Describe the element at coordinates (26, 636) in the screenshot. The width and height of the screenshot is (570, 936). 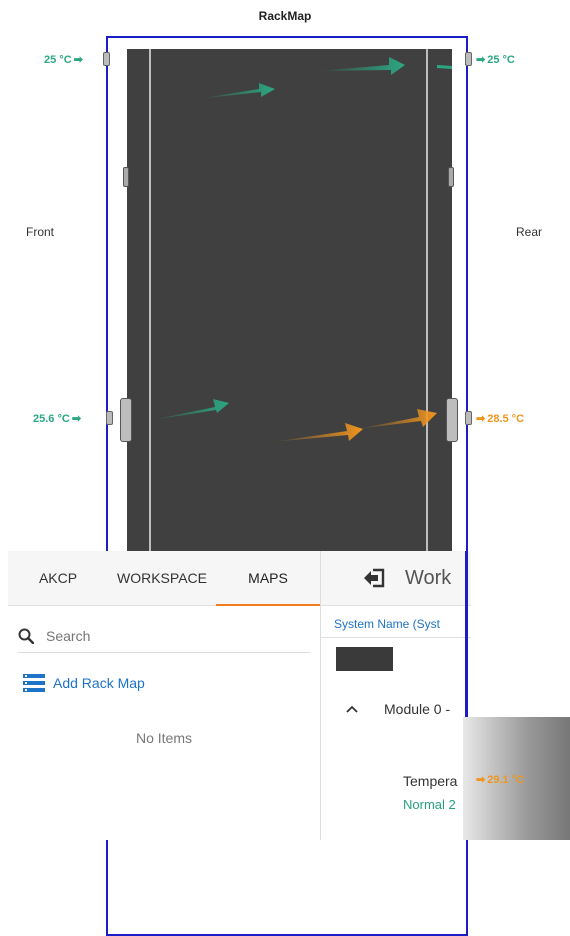
I see `search-icon` at that location.